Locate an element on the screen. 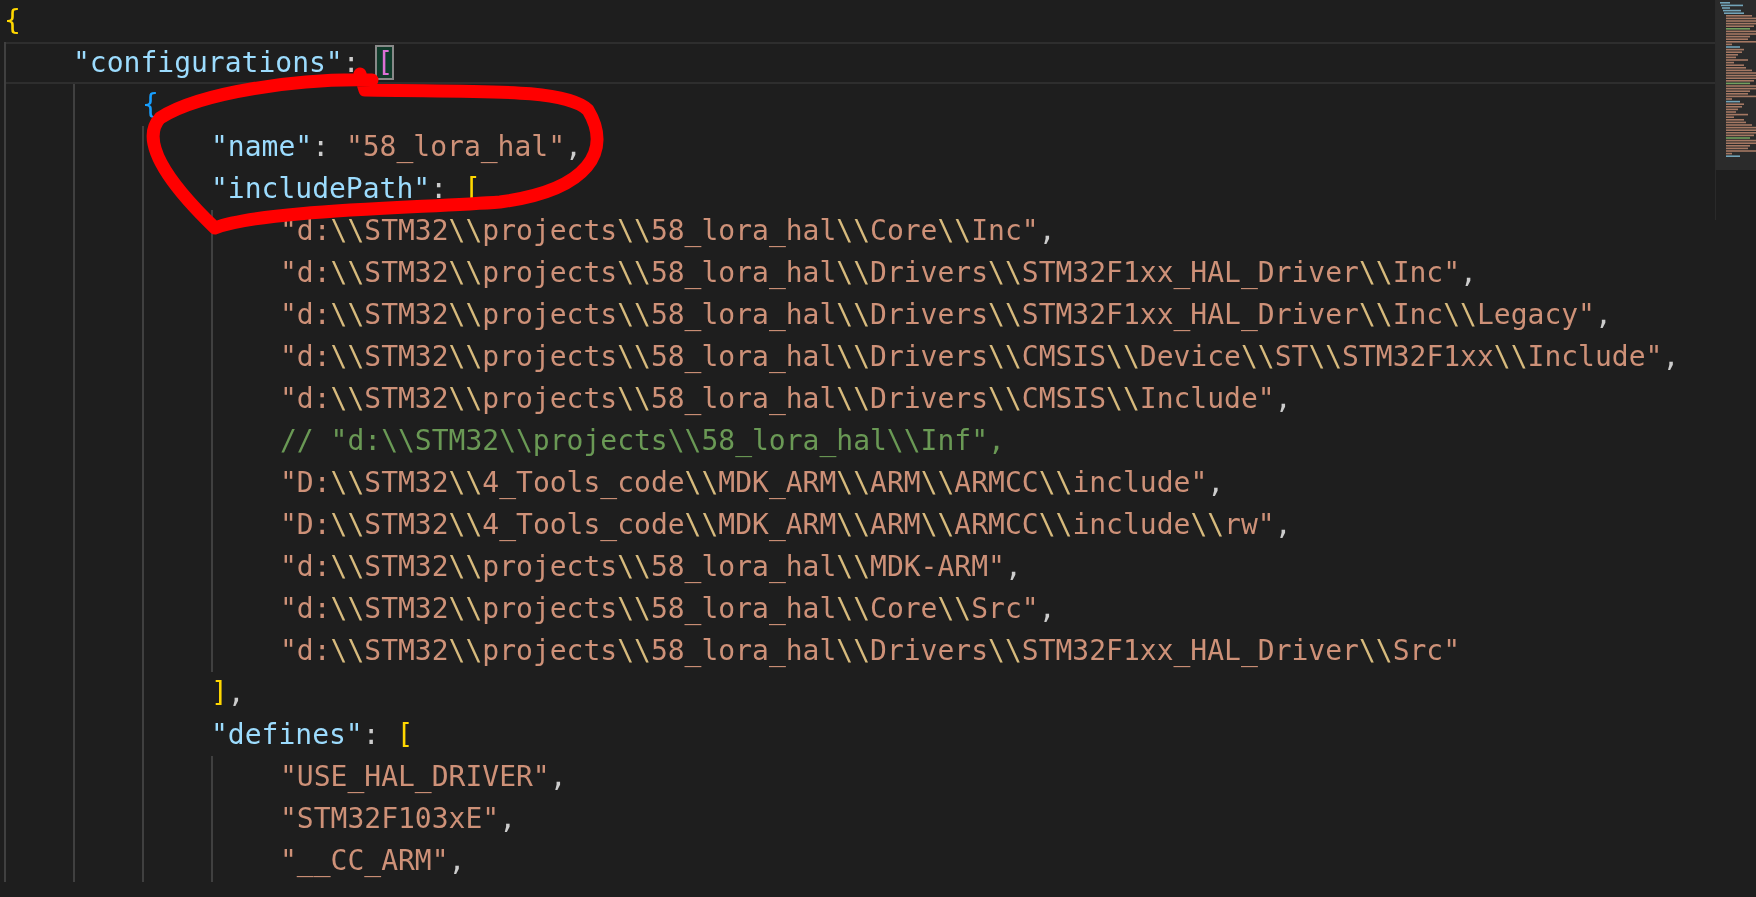 The width and height of the screenshot is (1756, 897). code-line: "defines": [ is located at coordinates (859, 735).